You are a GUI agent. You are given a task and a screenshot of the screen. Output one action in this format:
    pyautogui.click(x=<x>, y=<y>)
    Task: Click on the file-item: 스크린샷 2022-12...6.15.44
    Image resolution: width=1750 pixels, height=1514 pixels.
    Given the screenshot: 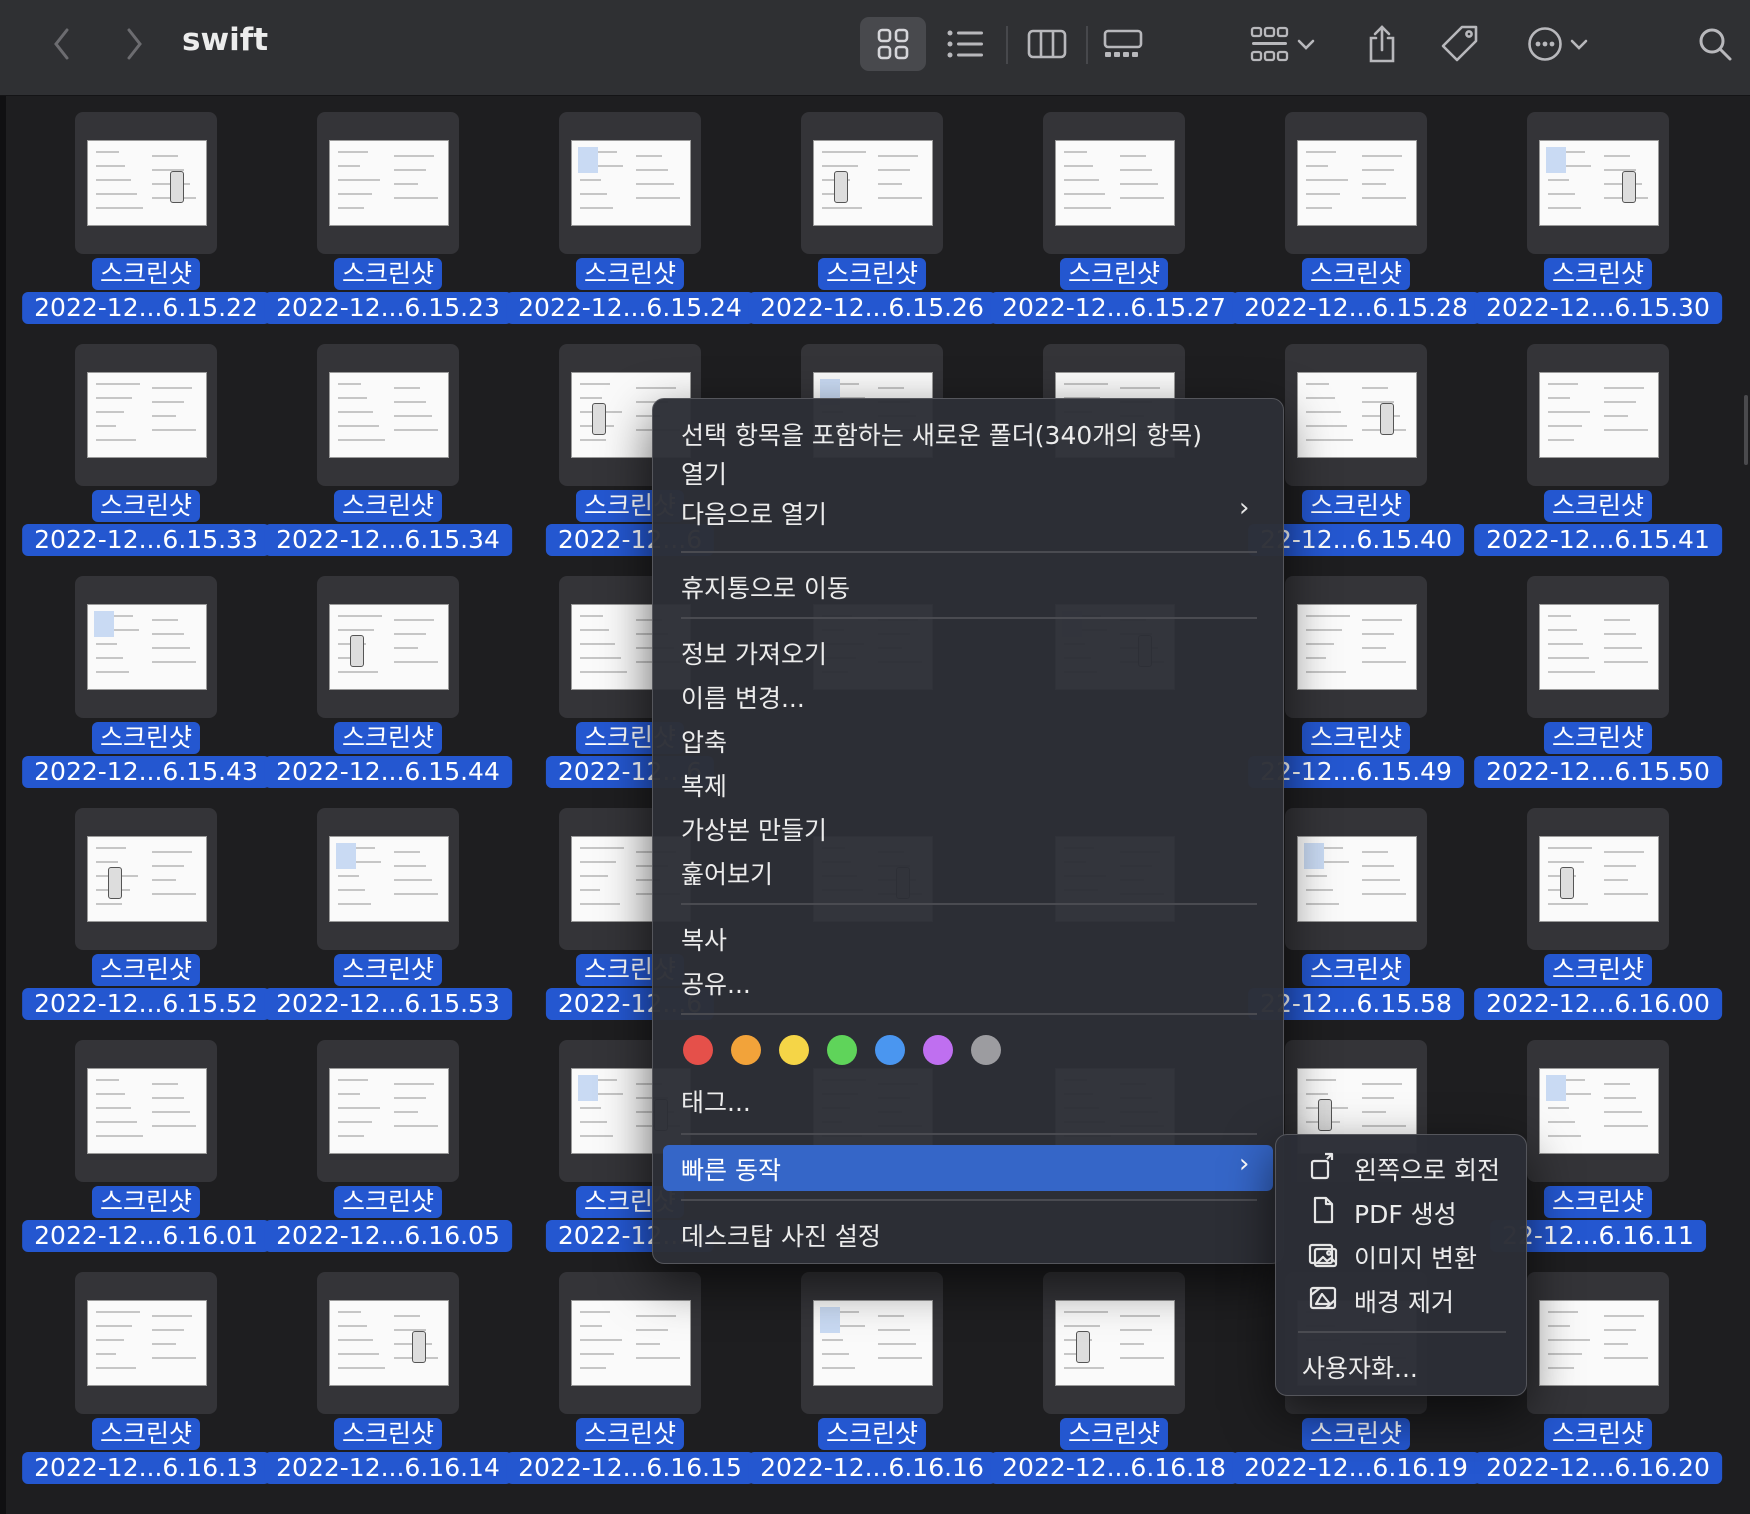 What is the action you would take?
    pyautogui.click(x=388, y=676)
    